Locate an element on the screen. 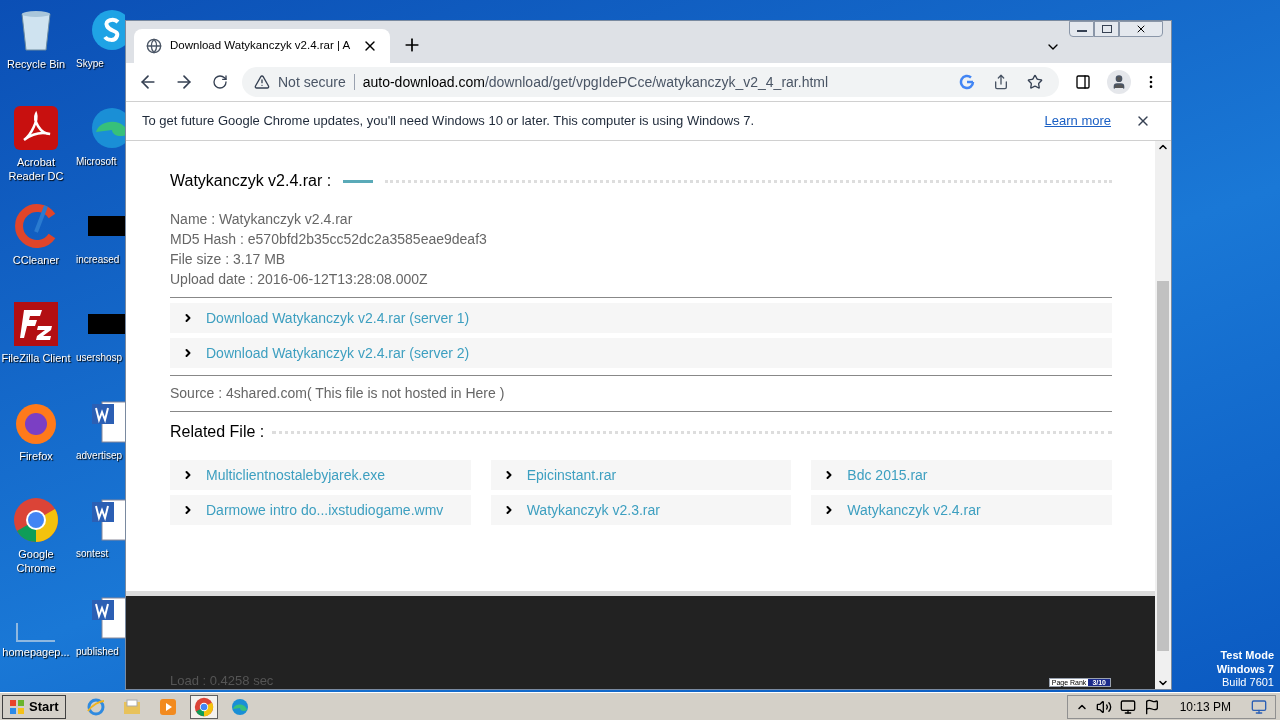 The width and height of the screenshot is (1280, 720). start-button: Start is located at coordinates (34, 706).